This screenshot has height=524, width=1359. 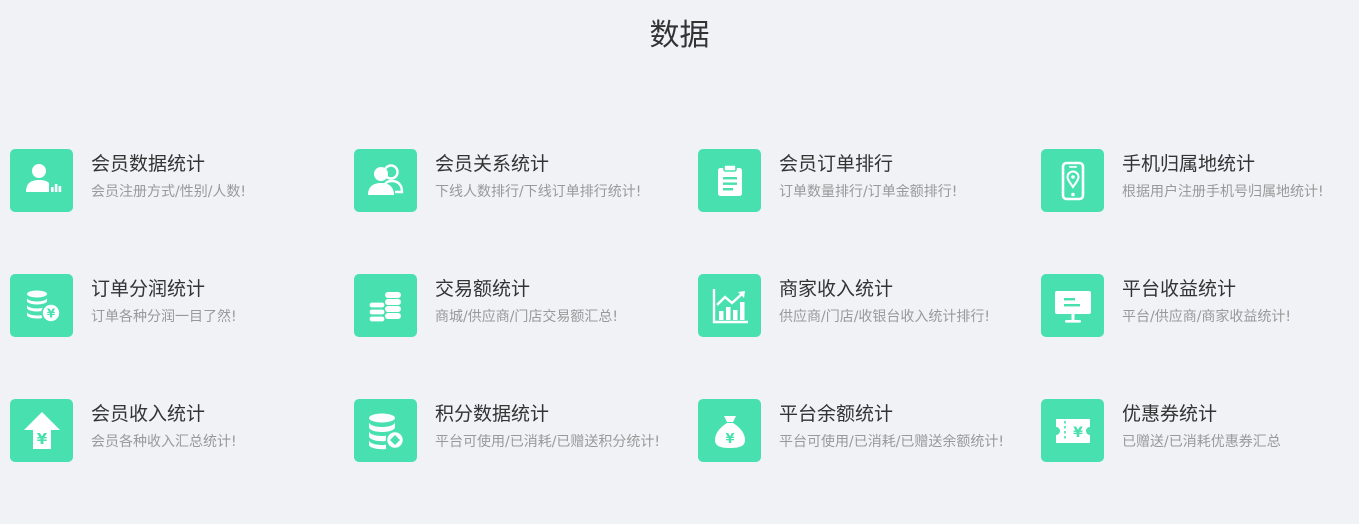 I want to click on card-desc: 订单各种分润一目了然!, so click(x=164, y=317).